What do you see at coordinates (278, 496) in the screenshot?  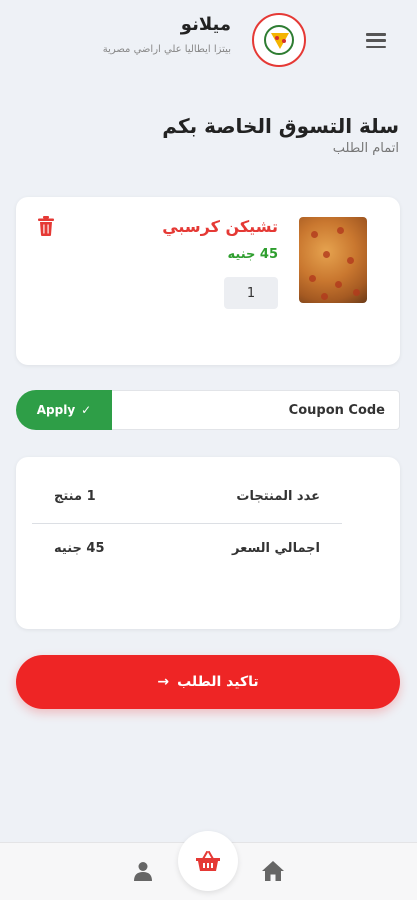 I see `item-count-label: عدد المنتجات` at bounding box center [278, 496].